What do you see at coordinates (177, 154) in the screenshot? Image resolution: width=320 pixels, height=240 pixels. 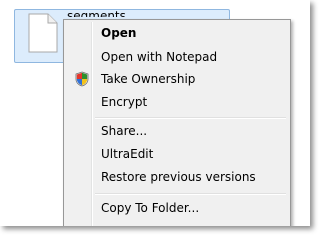 I see `menu-item-ultraedit: UltraEdit` at bounding box center [177, 154].